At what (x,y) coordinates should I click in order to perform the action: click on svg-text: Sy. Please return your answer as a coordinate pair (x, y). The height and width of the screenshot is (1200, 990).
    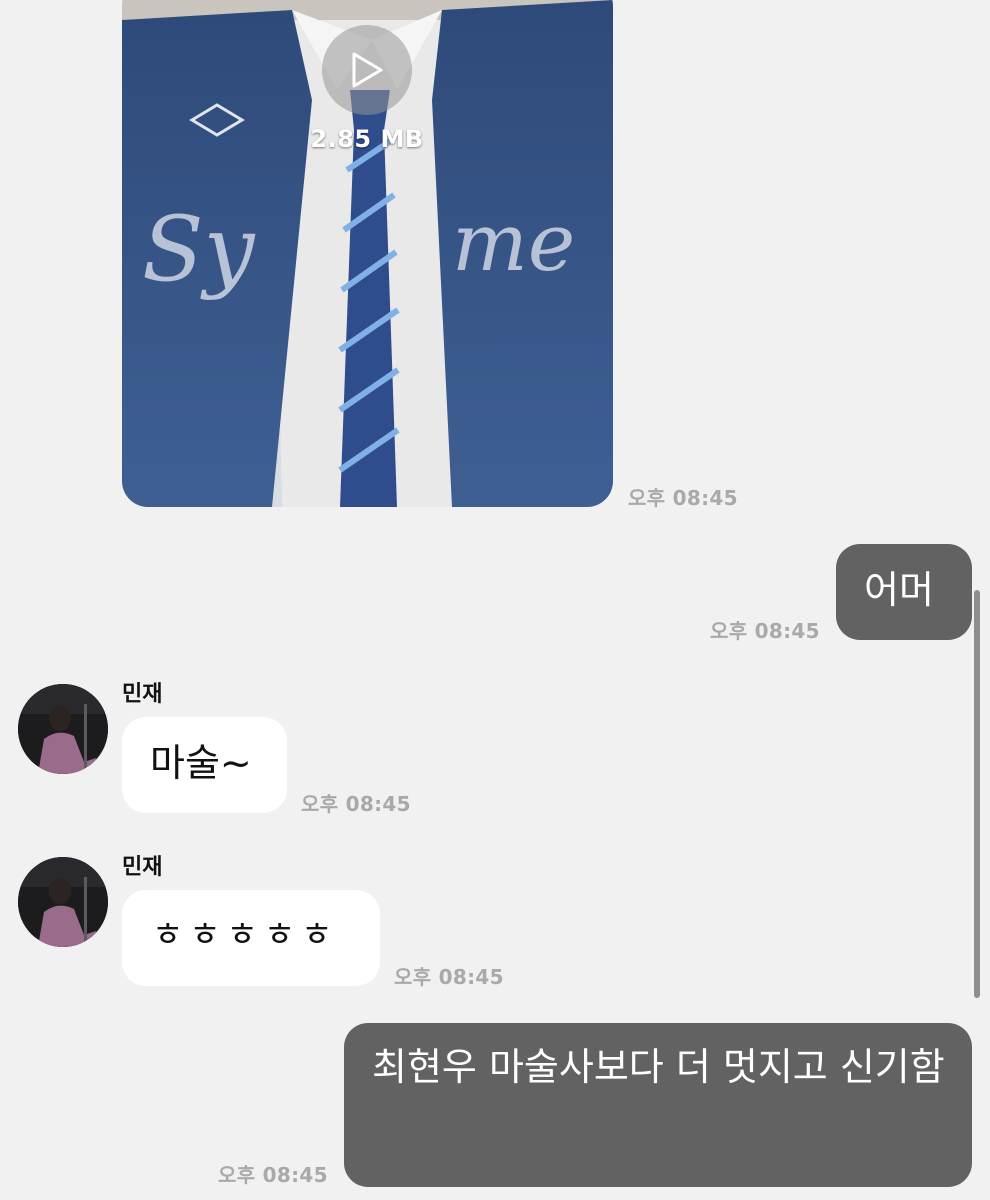
    Looking at the image, I should click on (199, 249).